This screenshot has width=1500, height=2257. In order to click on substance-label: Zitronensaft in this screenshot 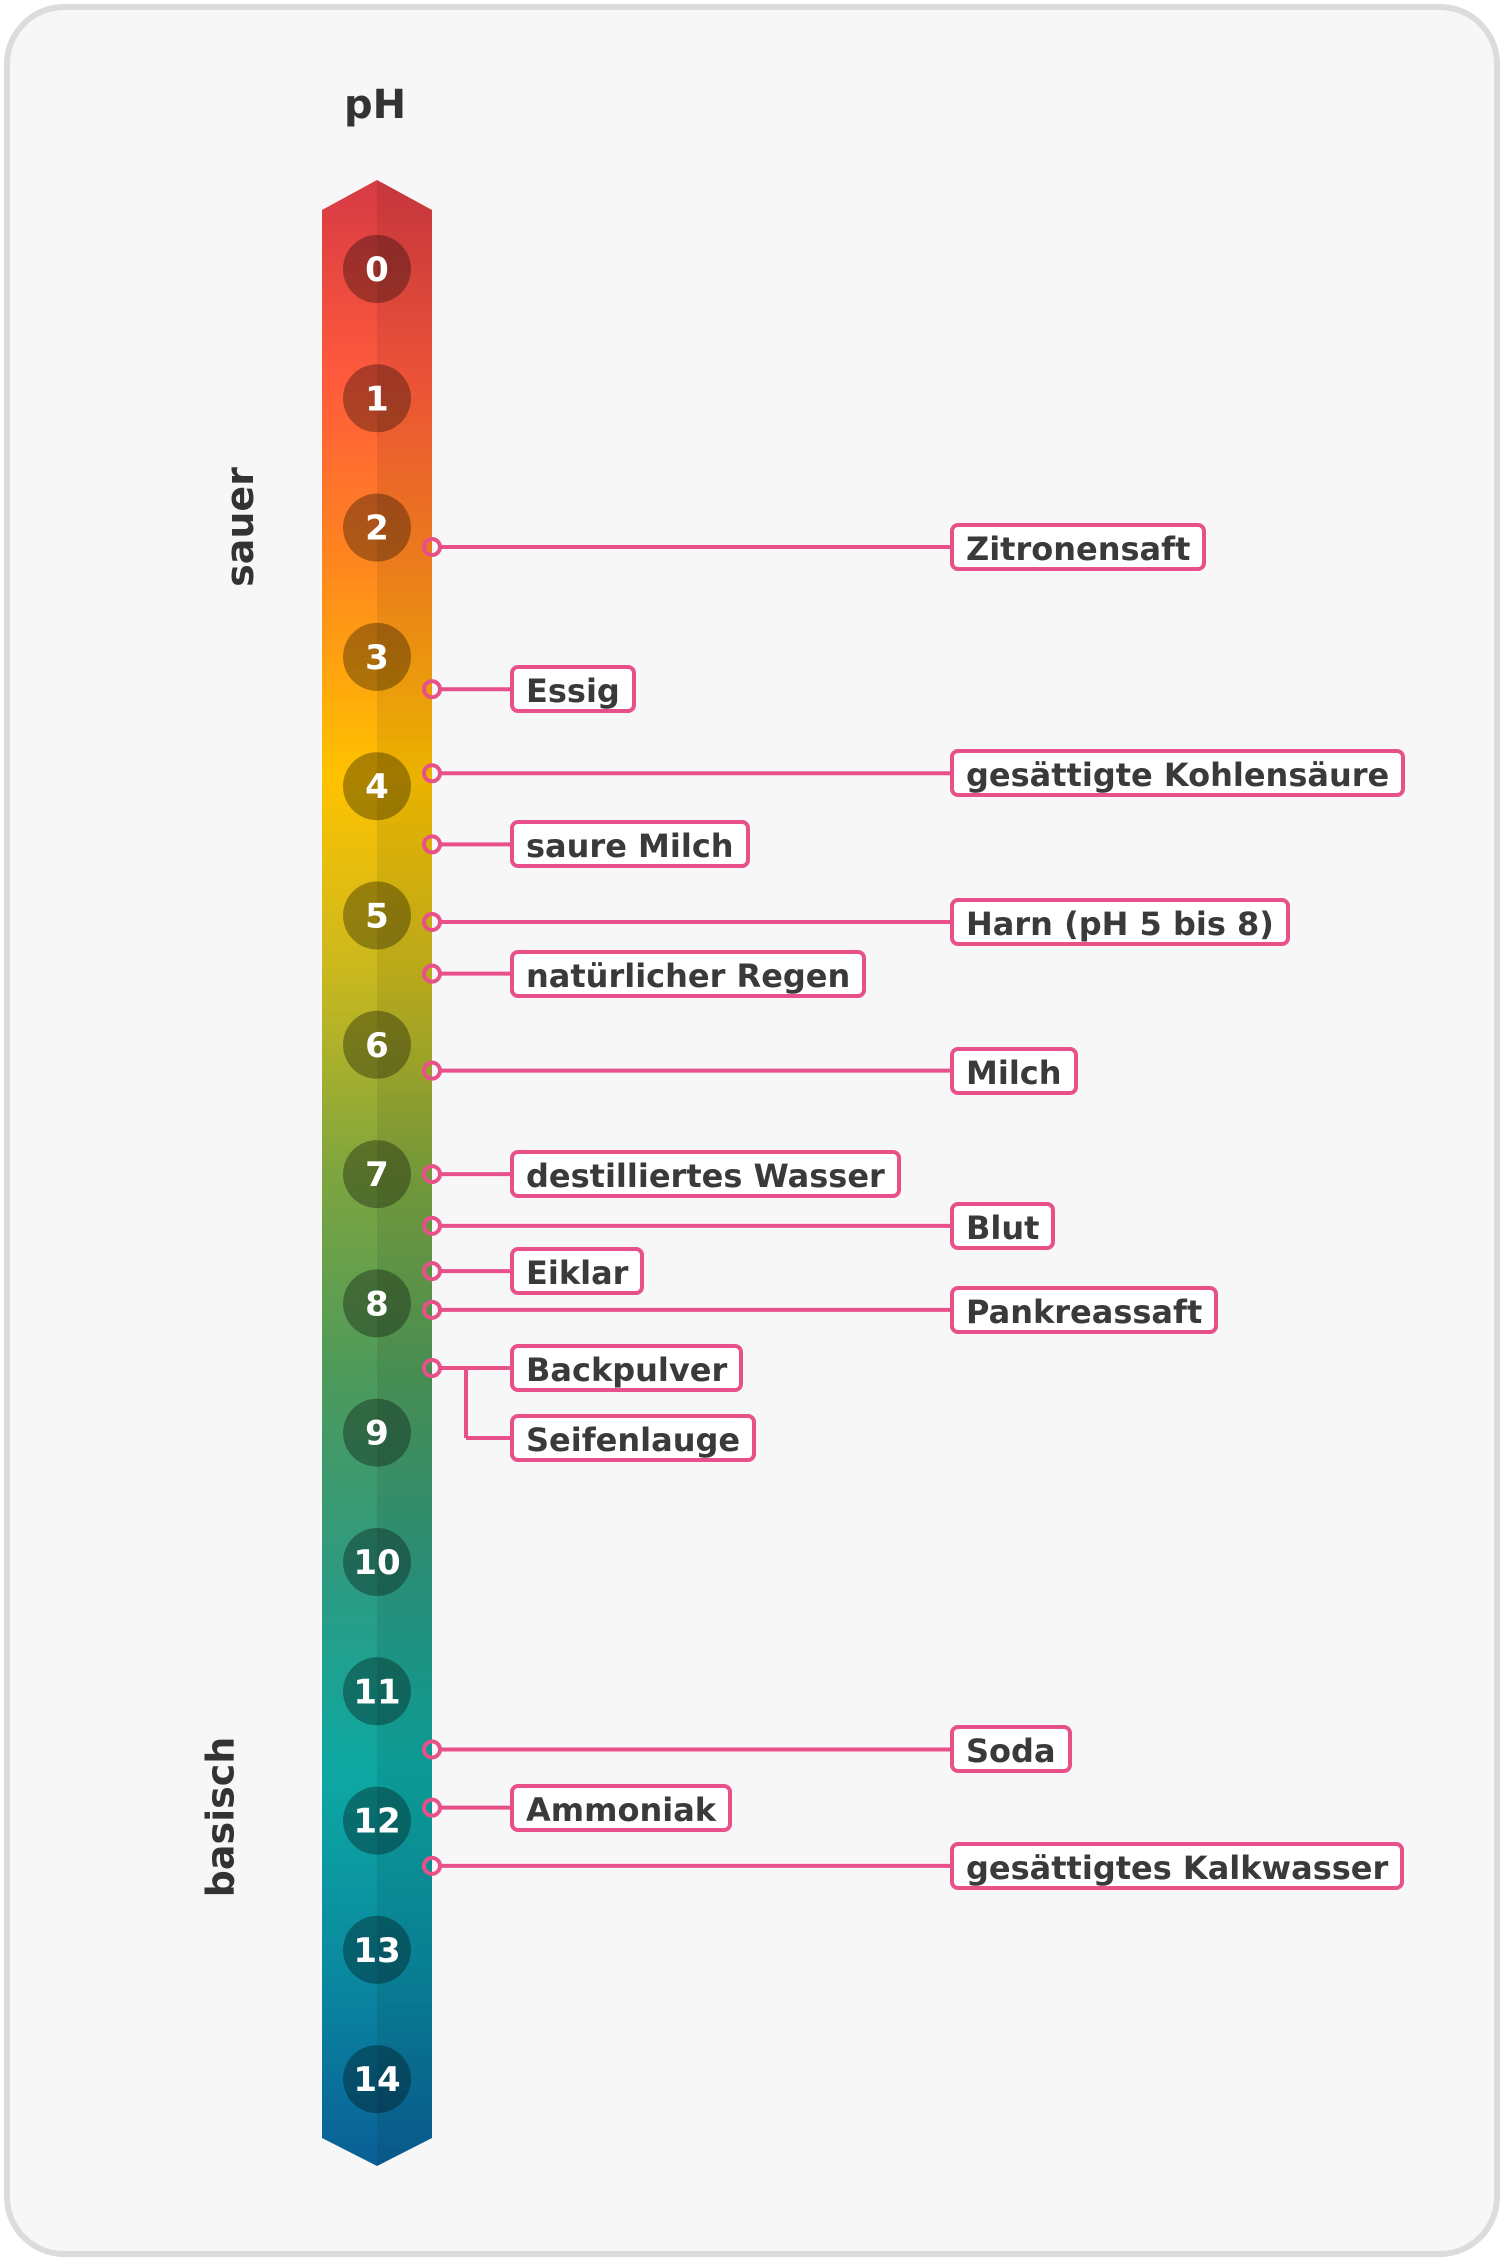, I will do `click(1078, 546)`.